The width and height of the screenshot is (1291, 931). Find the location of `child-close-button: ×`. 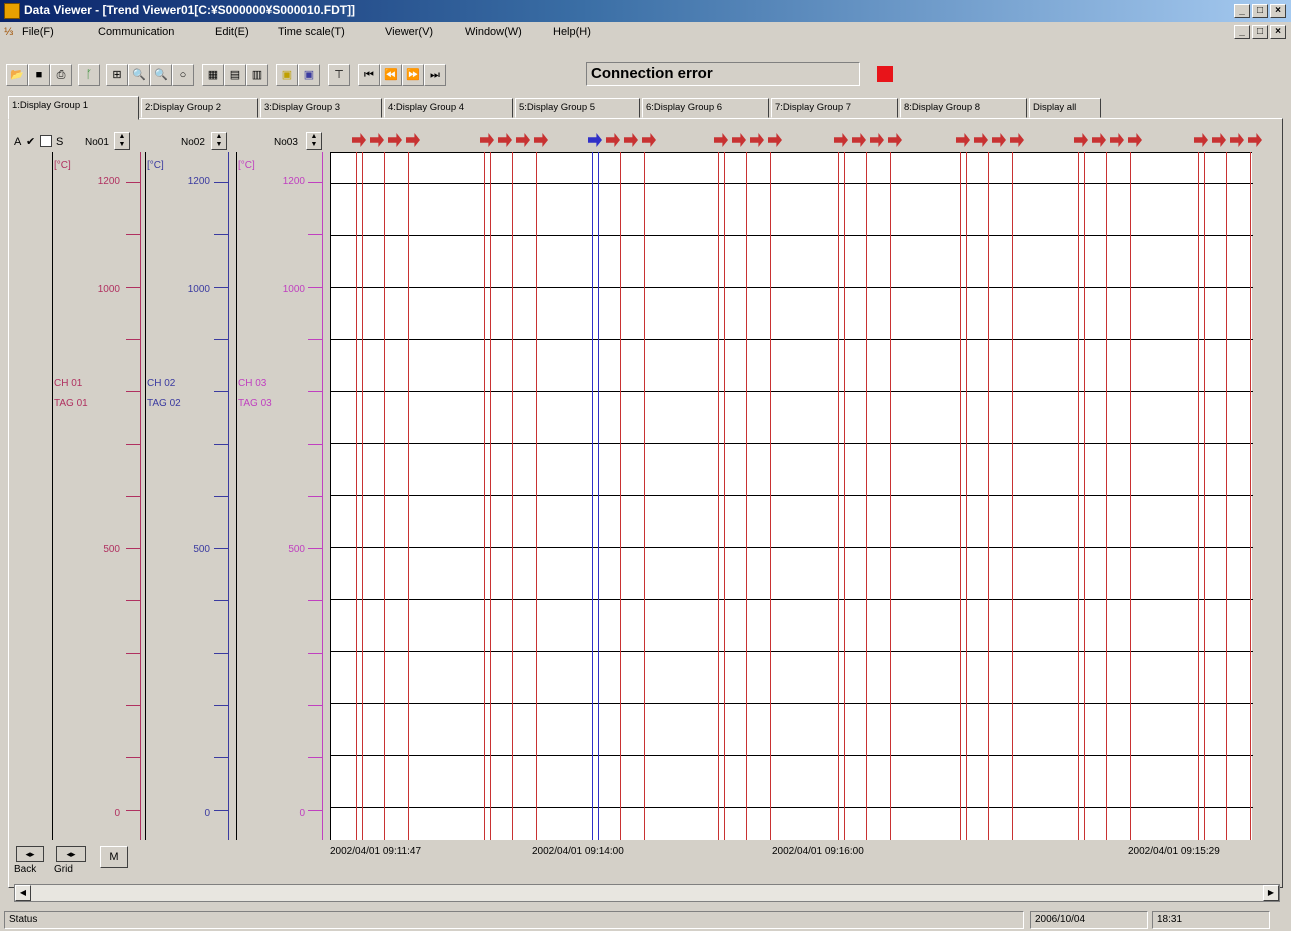

child-close-button: × is located at coordinates (1278, 32).